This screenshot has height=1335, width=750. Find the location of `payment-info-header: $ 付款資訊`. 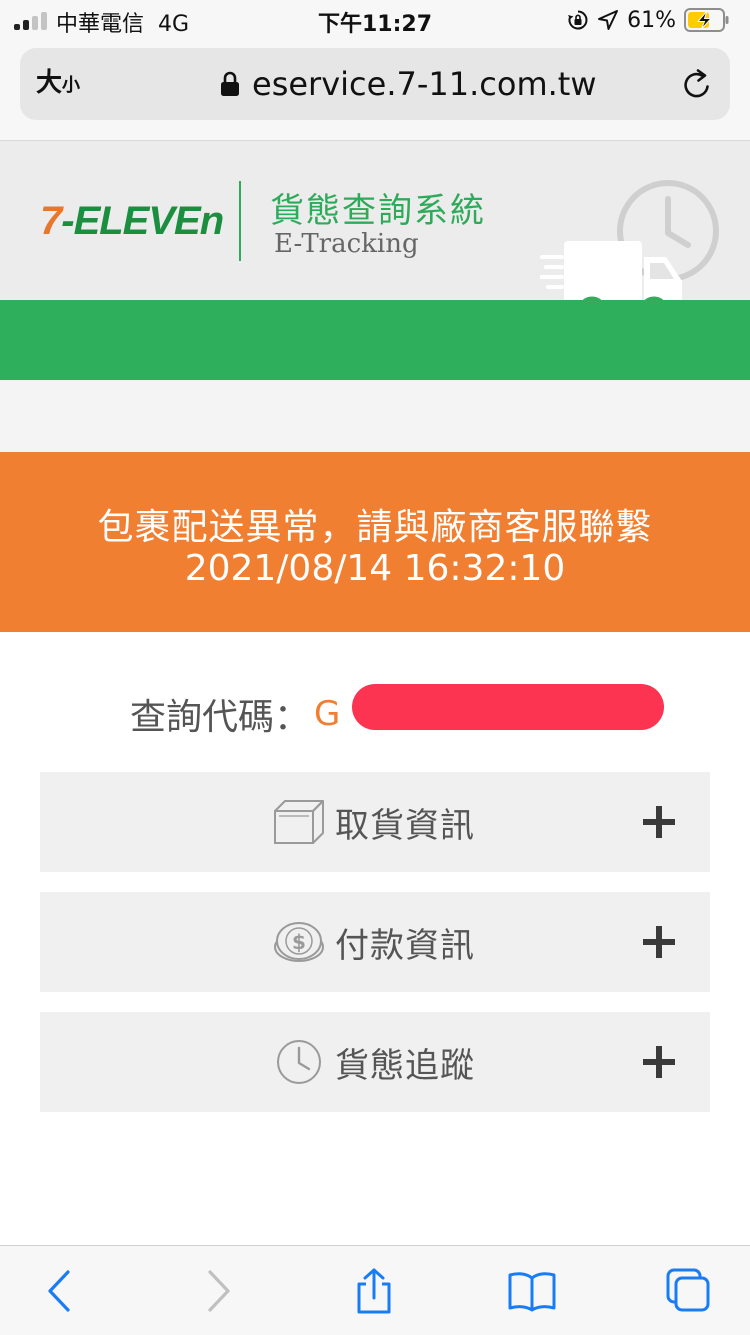

payment-info-header: $ 付款資訊 is located at coordinates (374, 943).